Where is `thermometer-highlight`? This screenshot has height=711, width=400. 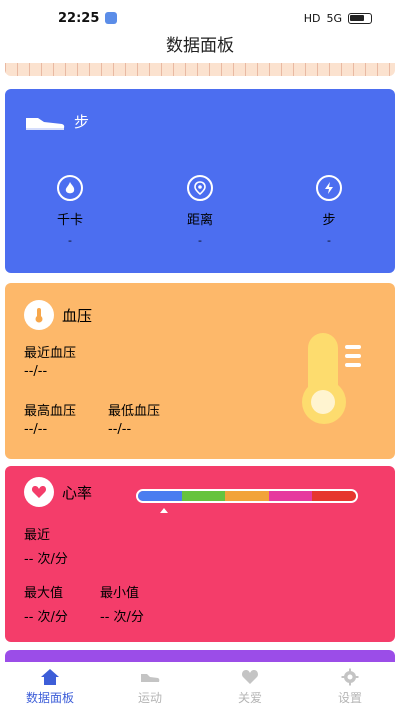 thermometer-highlight is located at coordinates (323, 402).